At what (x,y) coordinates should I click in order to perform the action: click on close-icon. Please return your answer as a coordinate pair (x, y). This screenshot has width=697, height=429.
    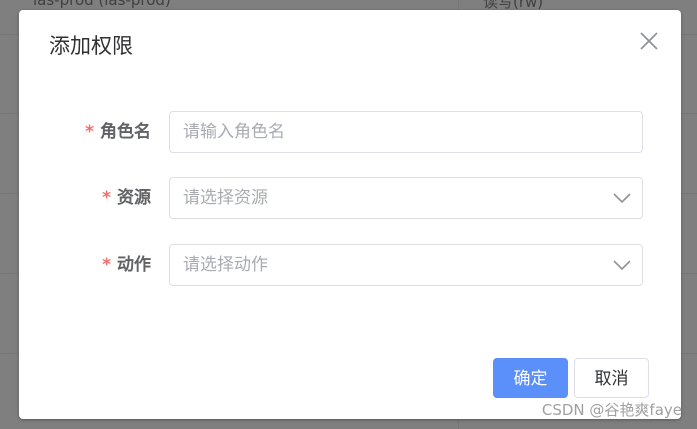
    Looking at the image, I should click on (649, 41).